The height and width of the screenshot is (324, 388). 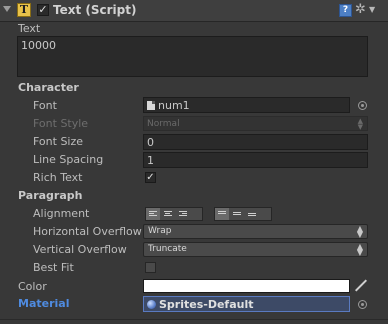 I want to click on vertical-overflow-label: Vertical Overflow, so click(x=80, y=249).